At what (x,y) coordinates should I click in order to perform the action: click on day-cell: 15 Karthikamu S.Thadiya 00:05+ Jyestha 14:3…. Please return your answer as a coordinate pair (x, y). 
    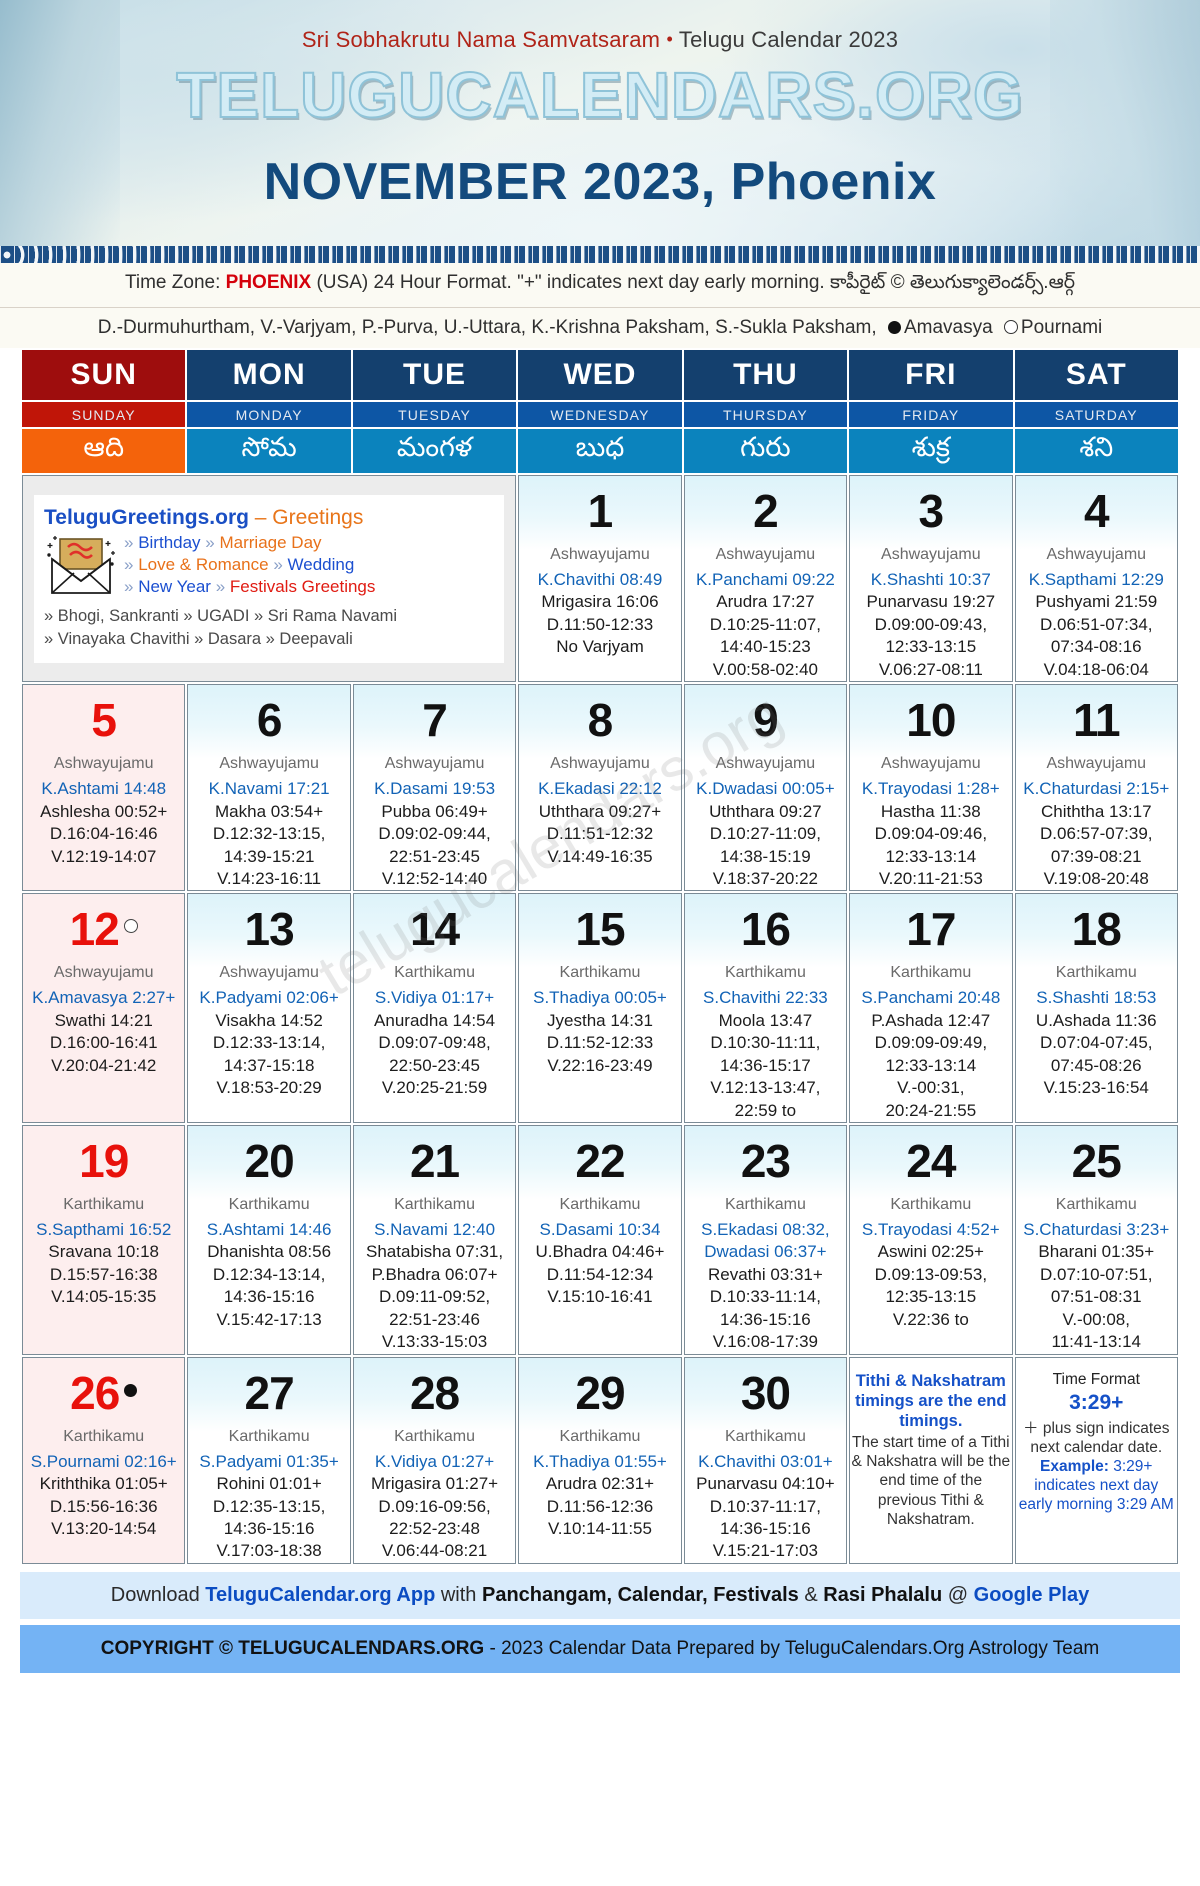
    Looking at the image, I should click on (600, 1008).